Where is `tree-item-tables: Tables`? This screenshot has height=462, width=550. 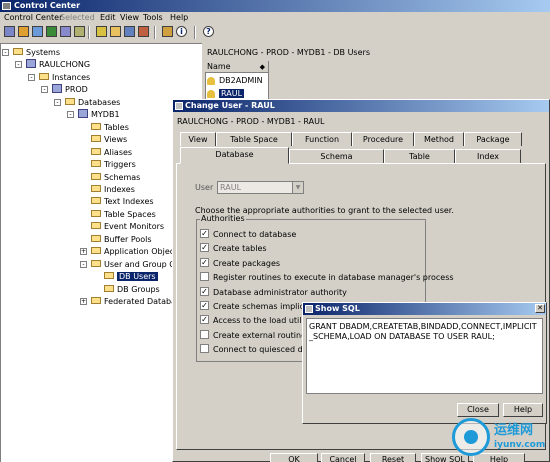
tree-item-tables: Tables is located at coordinates (110, 128).